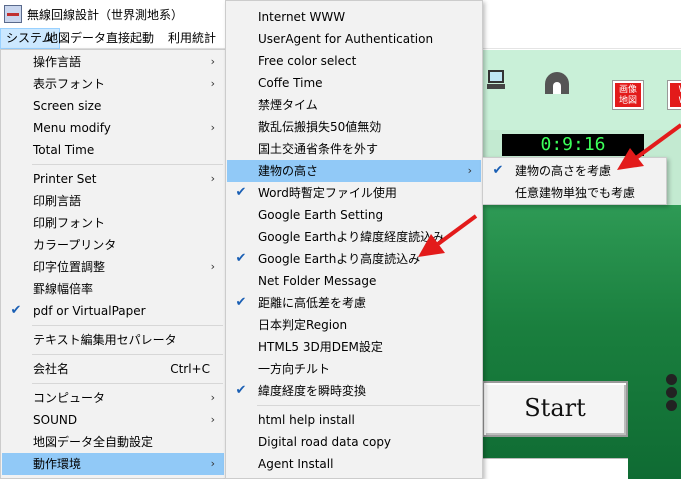 Image resolution: width=681 pixels, height=479 pixels. What do you see at coordinates (557, 83) in the screenshot?
I see `tunnel-icon` at bounding box center [557, 83].